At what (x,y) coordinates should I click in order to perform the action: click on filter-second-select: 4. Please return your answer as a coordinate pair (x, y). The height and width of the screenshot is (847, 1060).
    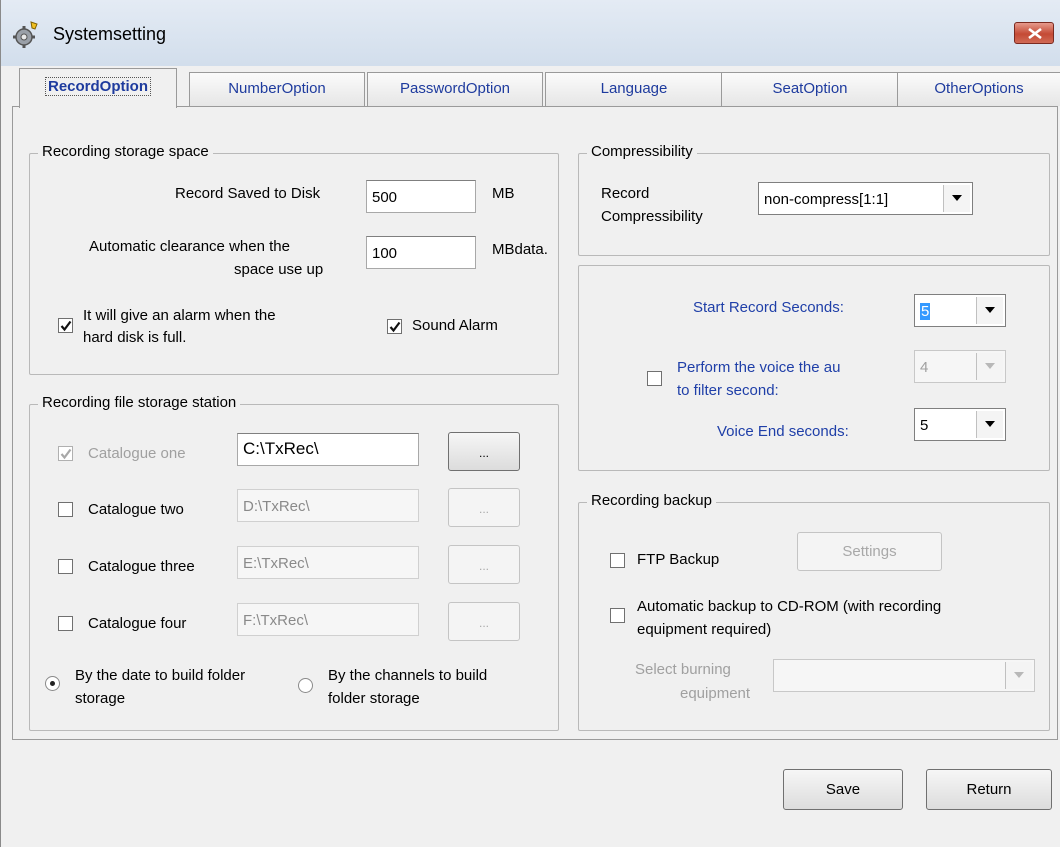
    Looking at the image, I should click on (960, 366).